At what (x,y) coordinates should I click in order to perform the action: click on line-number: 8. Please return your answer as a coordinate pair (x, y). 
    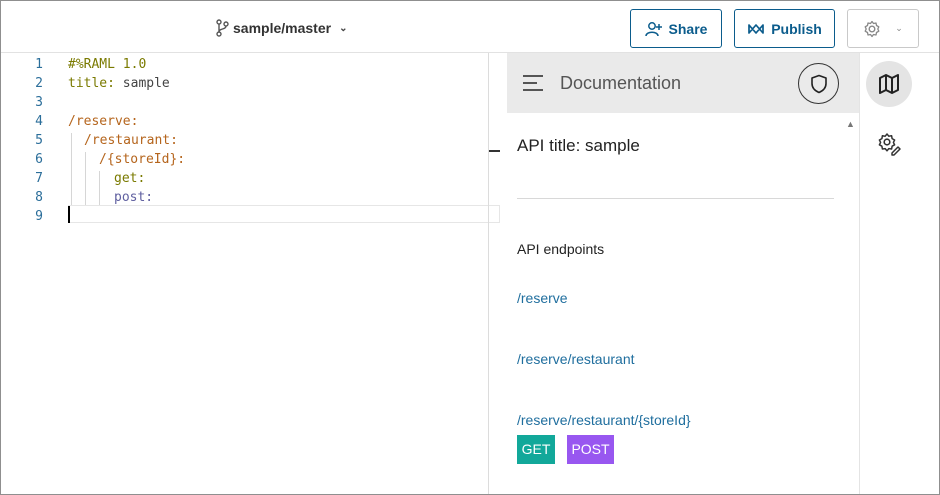
    Looking at the image, I should click on (39, 197).